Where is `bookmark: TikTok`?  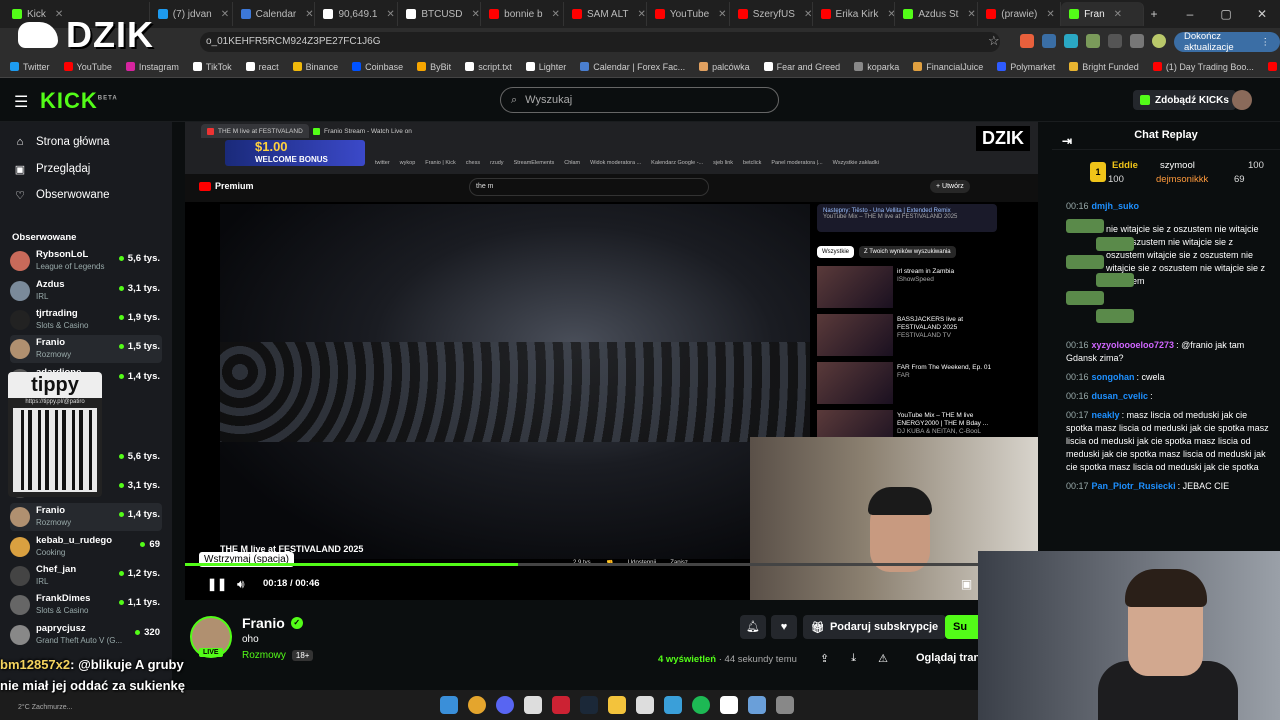 bookmark: TikTok is located at coordinates (212, 67).